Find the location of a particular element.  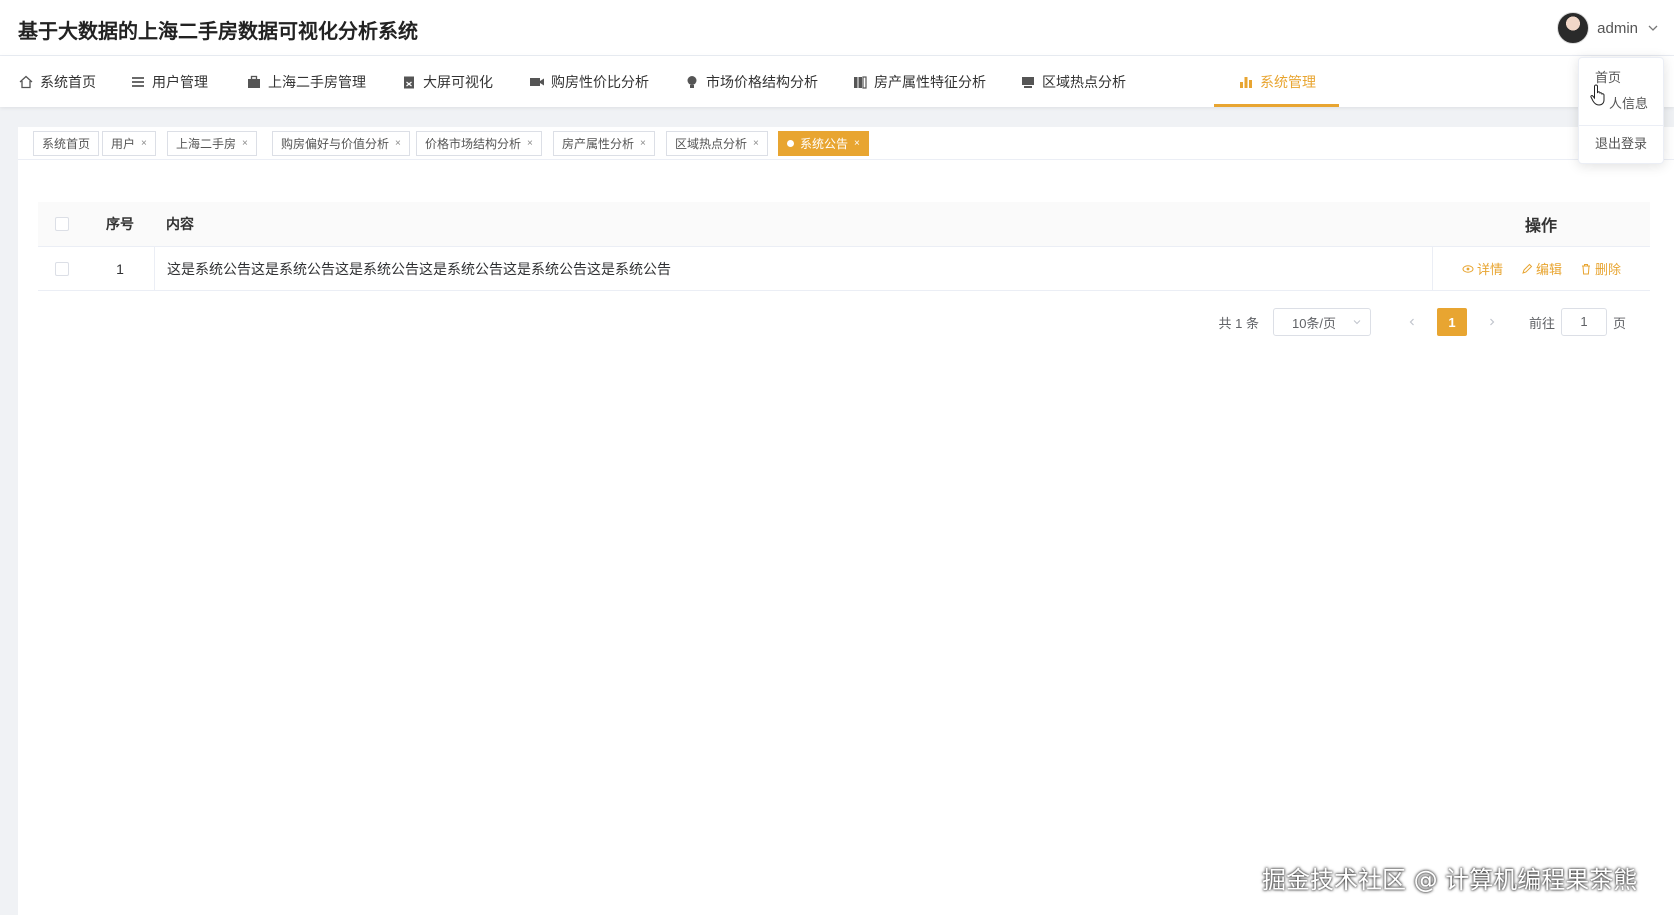

menu-icon is located at coordinates (138, 82).